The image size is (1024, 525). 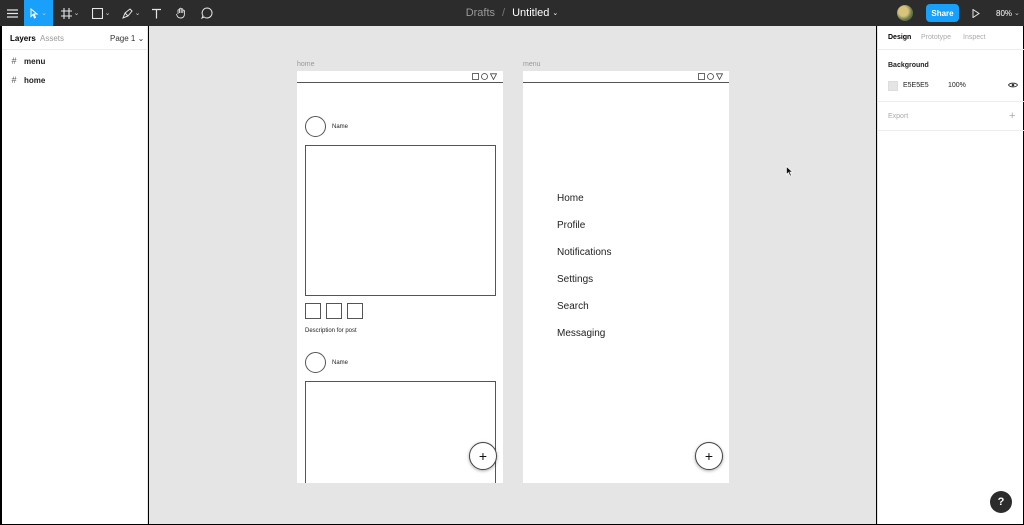 I want to click on breadcrumb-drafts: Drafts, so click(x=480, y=13).